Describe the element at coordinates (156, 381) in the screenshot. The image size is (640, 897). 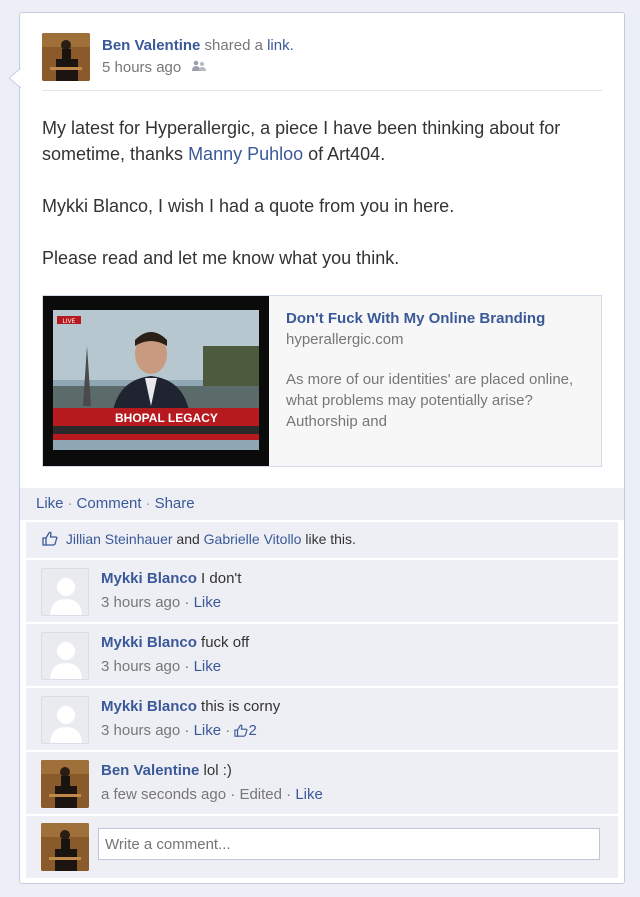
I see `attachment-thumbnail: LIVE BHOPAL LEGACY` at that location.